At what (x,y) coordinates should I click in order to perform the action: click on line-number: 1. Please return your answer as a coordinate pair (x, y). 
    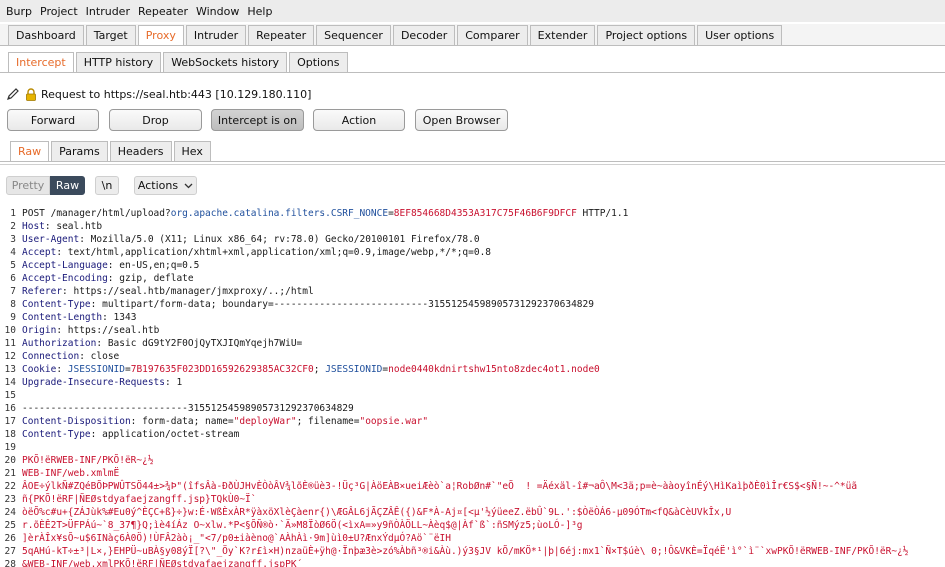
    Looking at the image, I should click on (13, 213).